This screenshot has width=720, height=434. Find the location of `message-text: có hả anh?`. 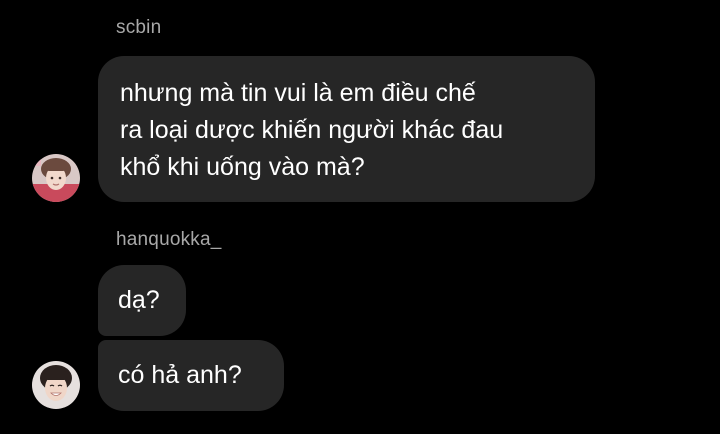

message-text: có hả anh? is located at coordinates (180, 375).